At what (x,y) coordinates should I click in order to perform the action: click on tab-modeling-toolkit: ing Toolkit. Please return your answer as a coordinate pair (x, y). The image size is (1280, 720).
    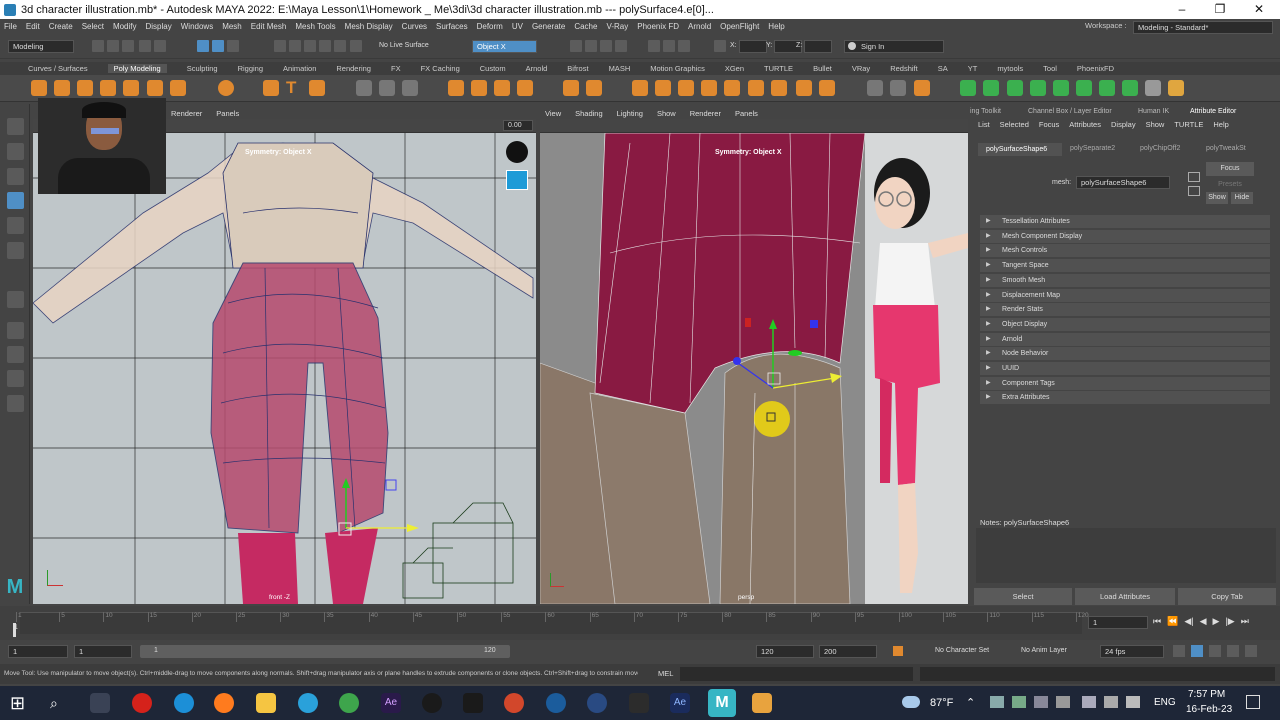
    Looking at the image, I should click on (985, 111).